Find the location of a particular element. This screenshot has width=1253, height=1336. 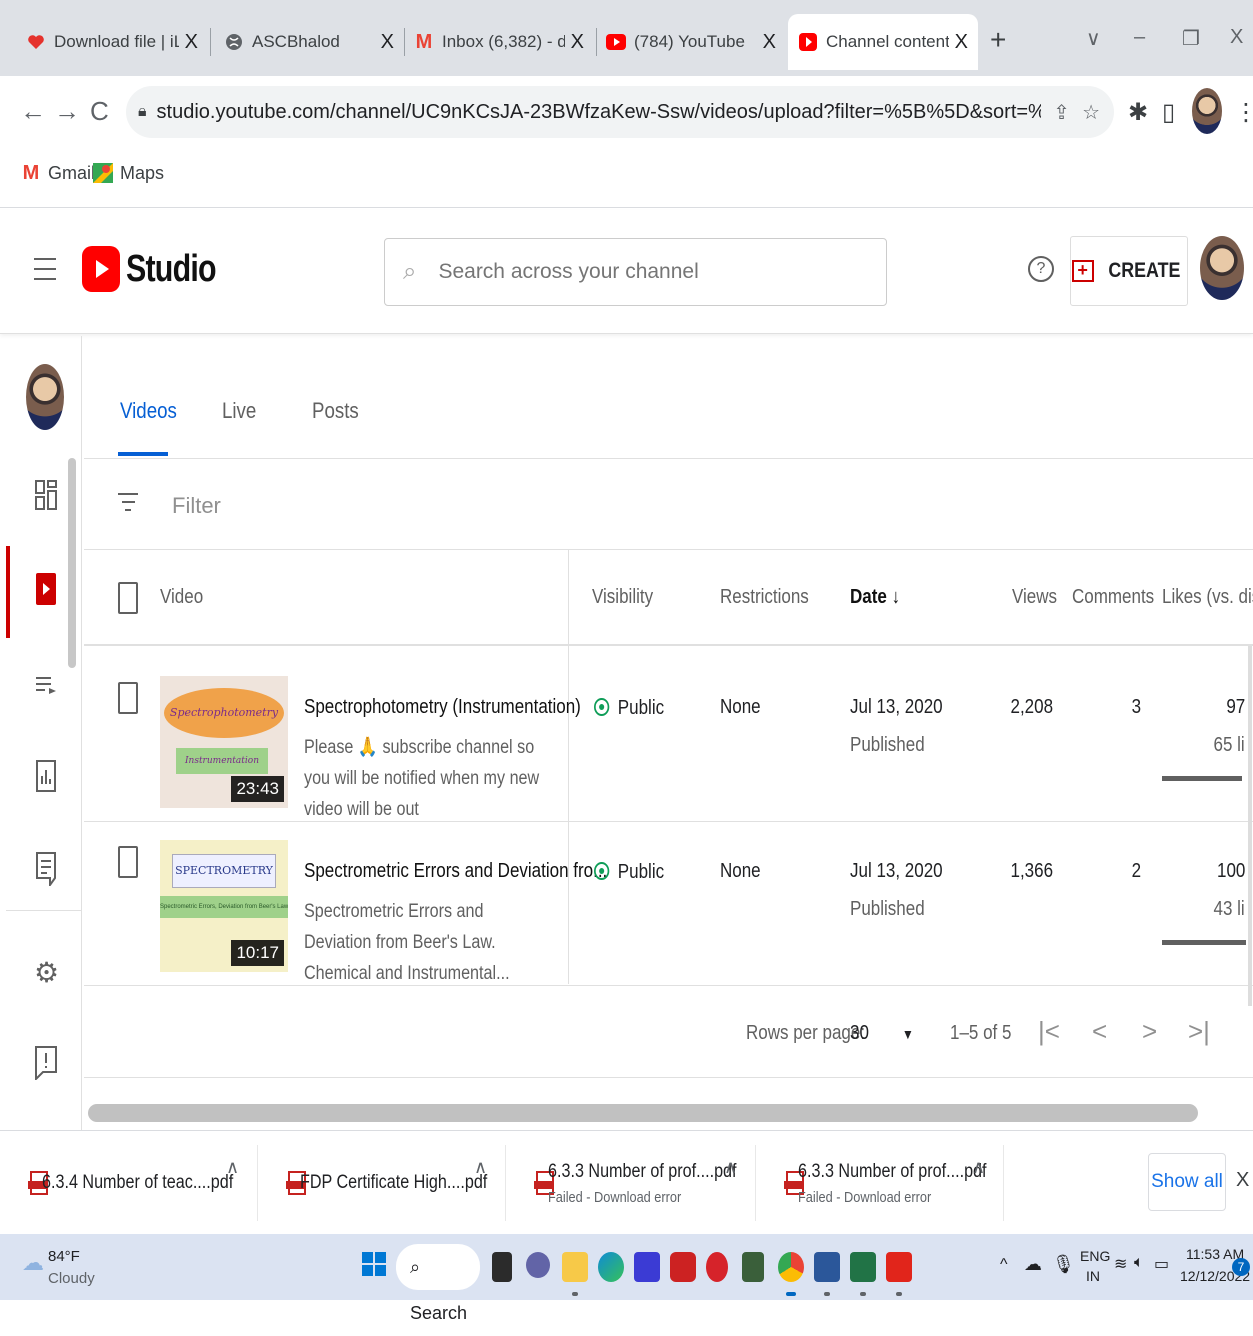

store-icon is located at coordinates (647, 1267).